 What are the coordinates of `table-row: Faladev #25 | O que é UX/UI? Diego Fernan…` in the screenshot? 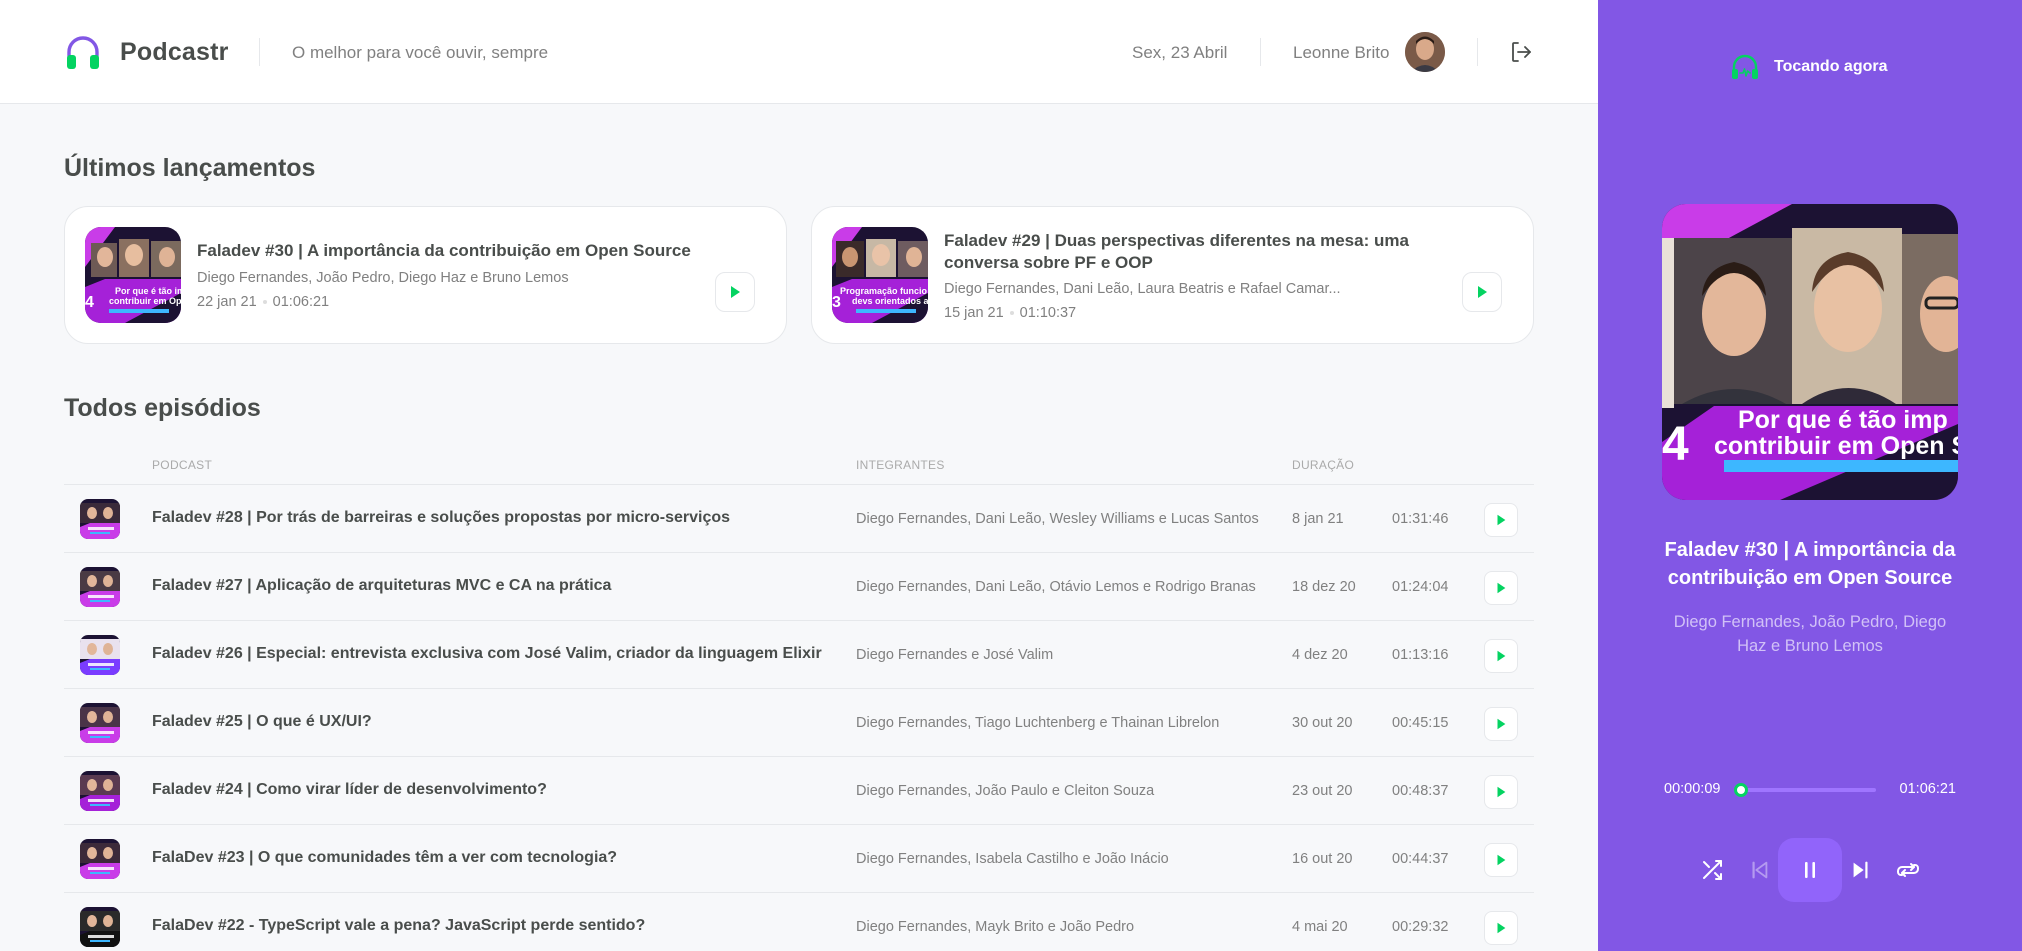 It's located at (799, 723).